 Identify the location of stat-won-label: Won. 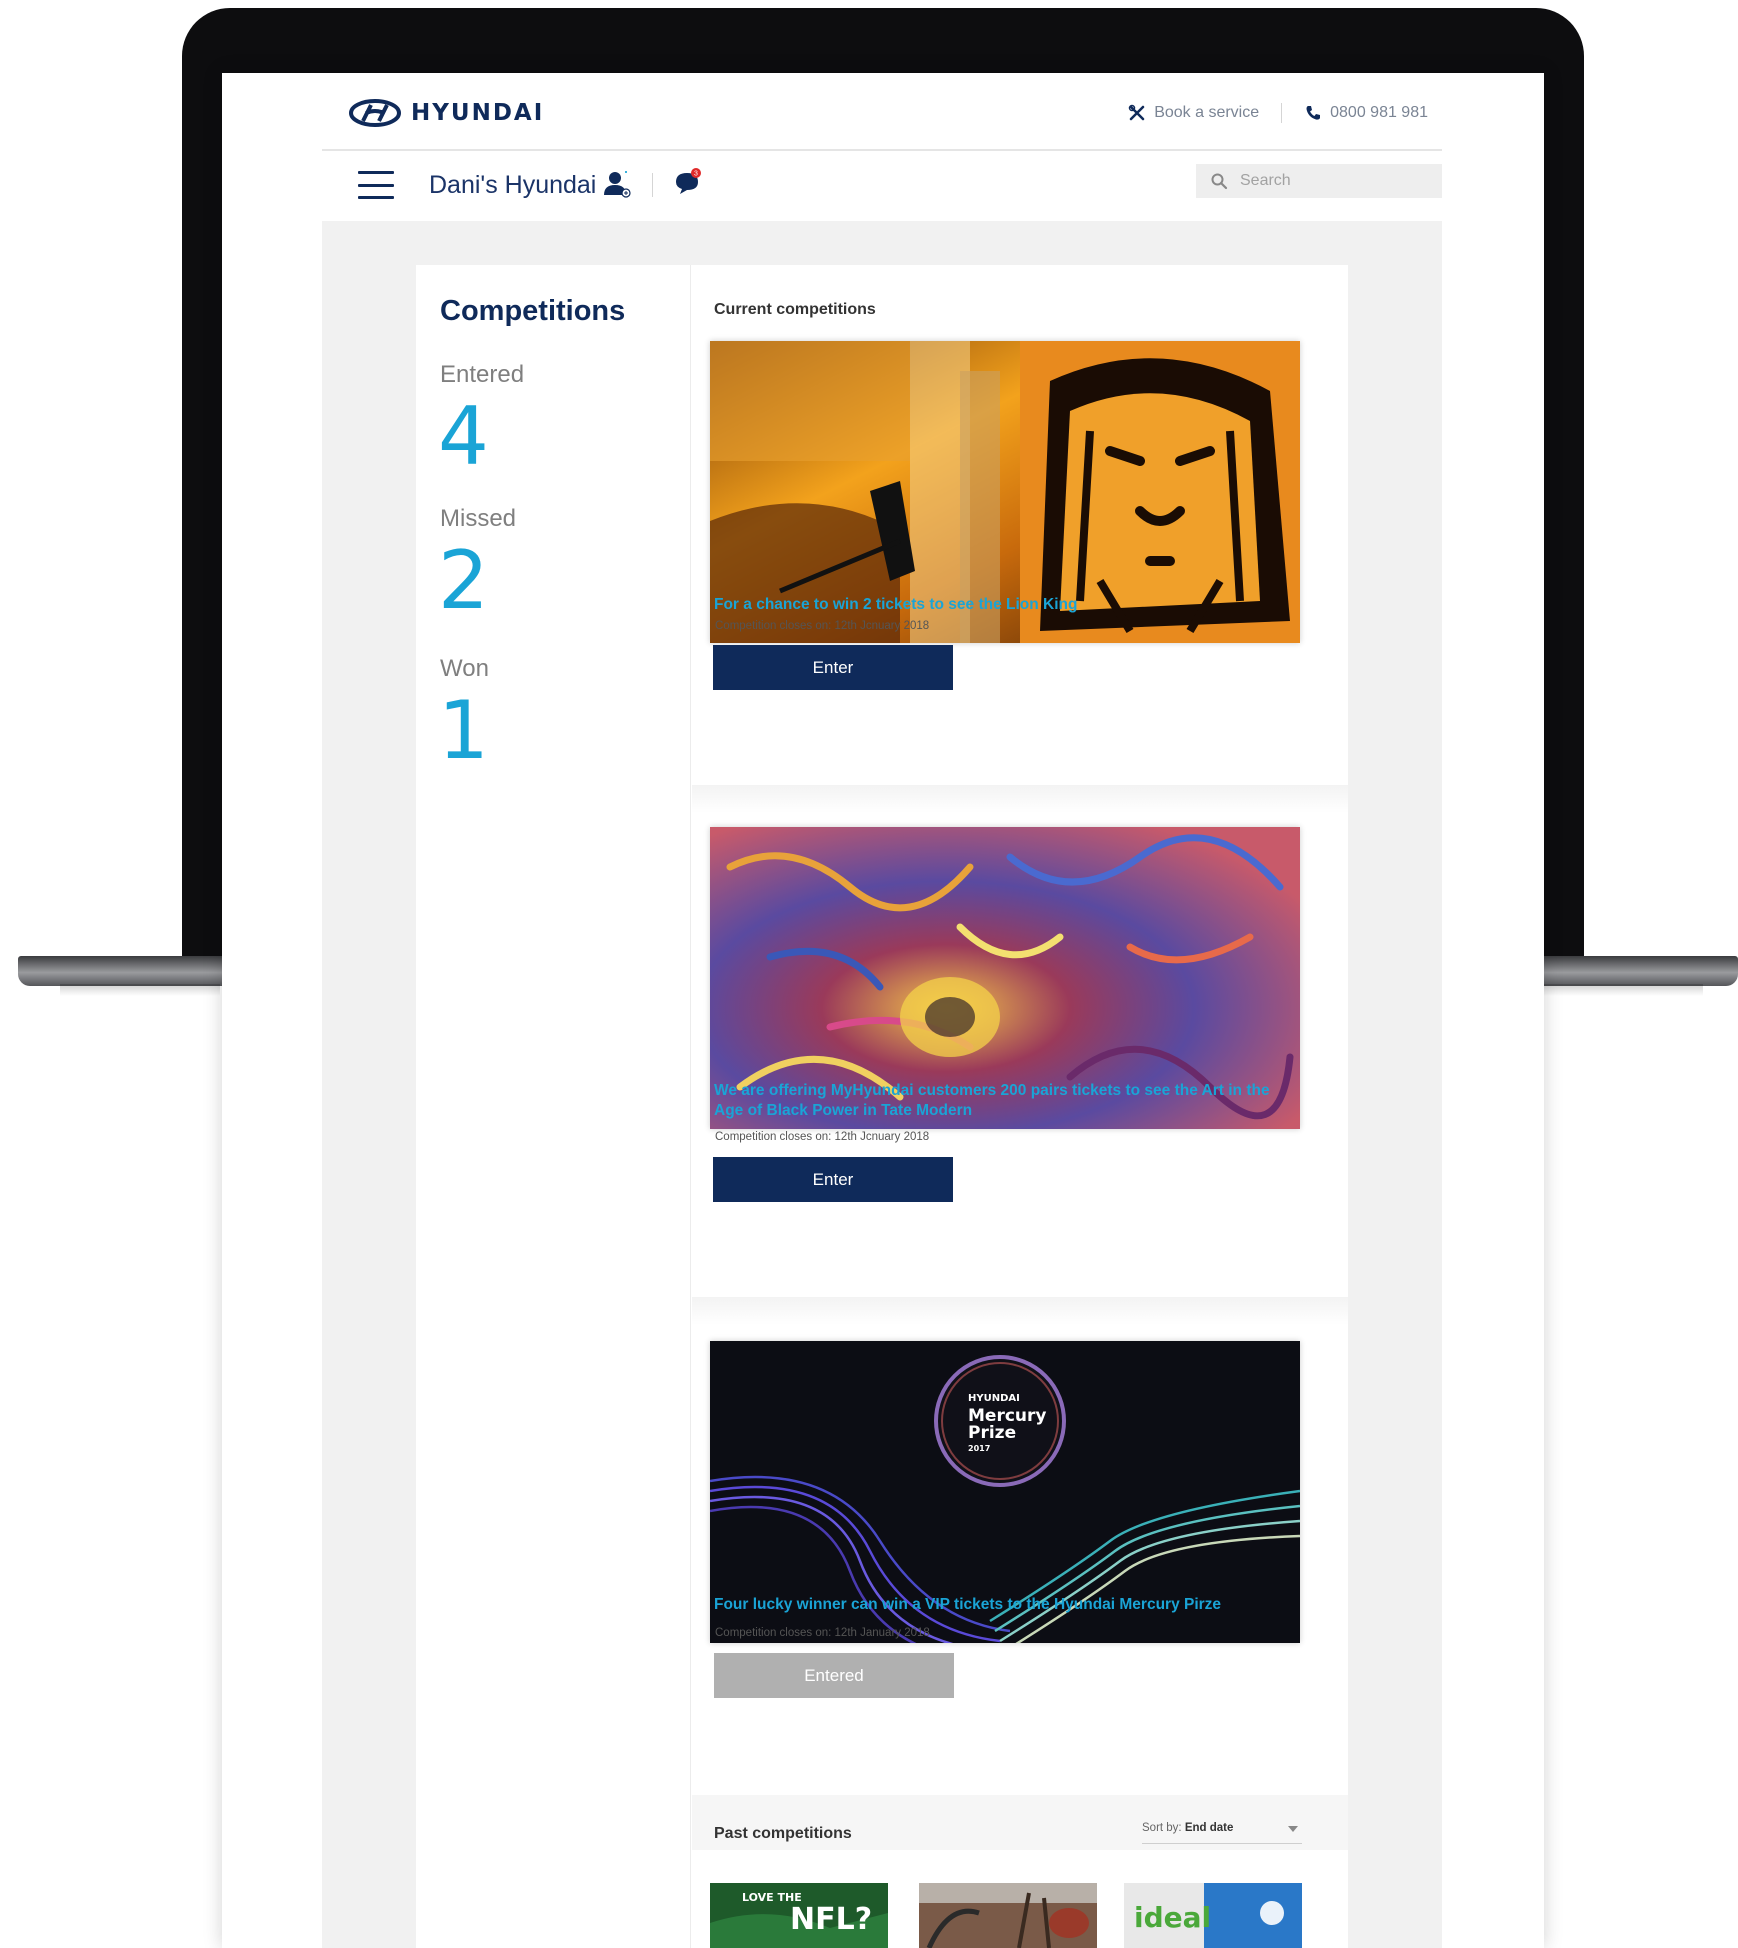
(464, 668).